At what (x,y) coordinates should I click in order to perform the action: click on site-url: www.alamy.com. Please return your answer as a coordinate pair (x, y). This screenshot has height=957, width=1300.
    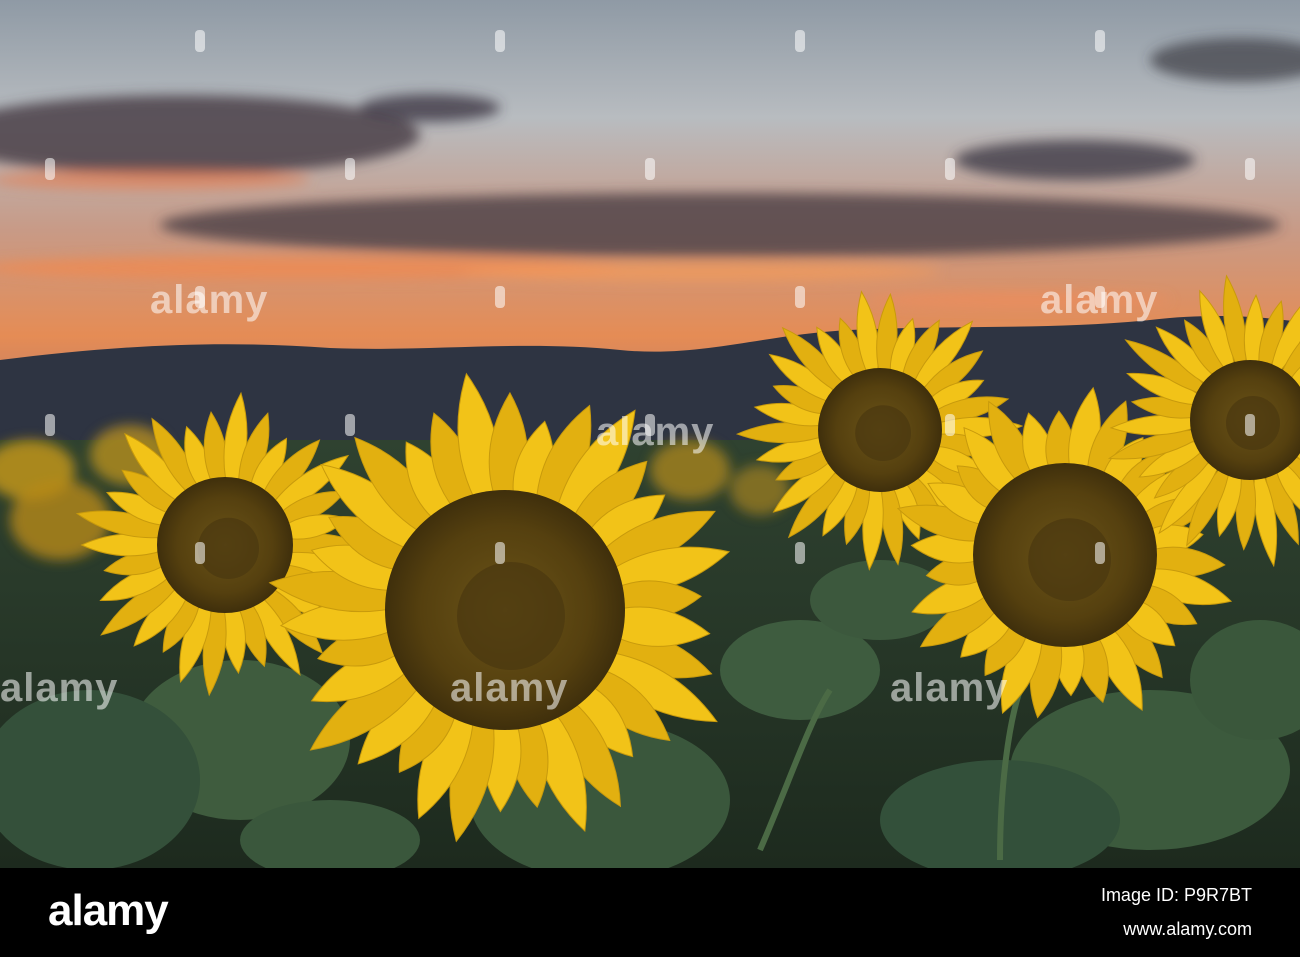
    Looking at the image, I should click on (1187, 929).